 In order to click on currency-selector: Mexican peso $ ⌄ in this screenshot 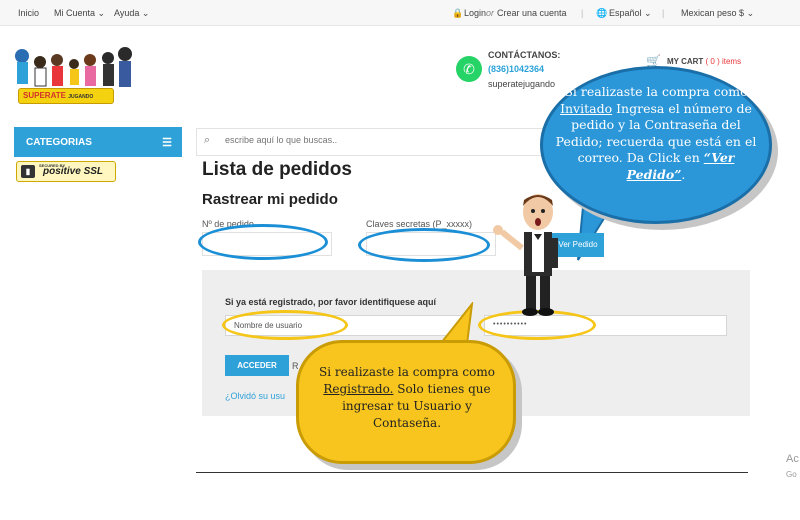, I will do `click(717, 13)`.